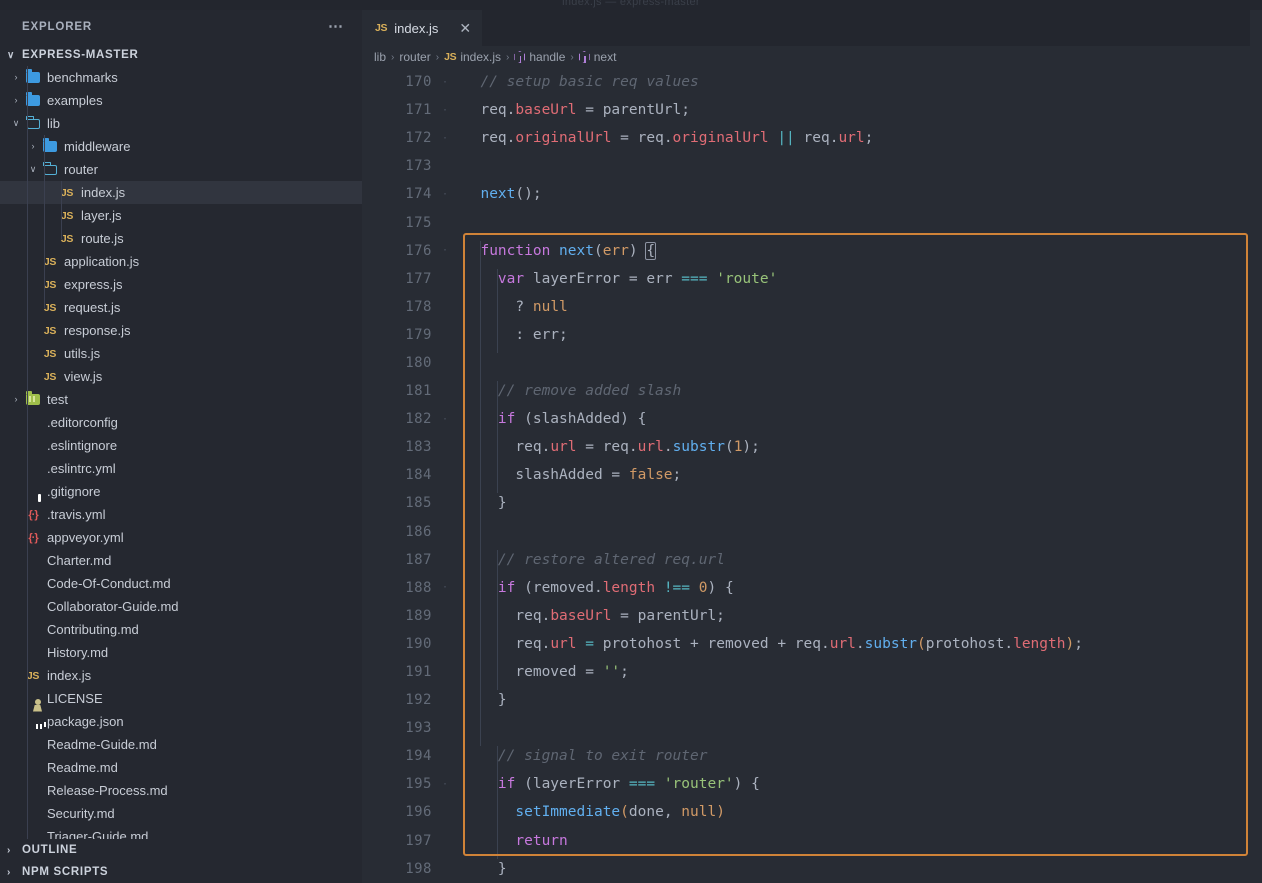  I want to click on code-line: 192 }, so click(812, 700).